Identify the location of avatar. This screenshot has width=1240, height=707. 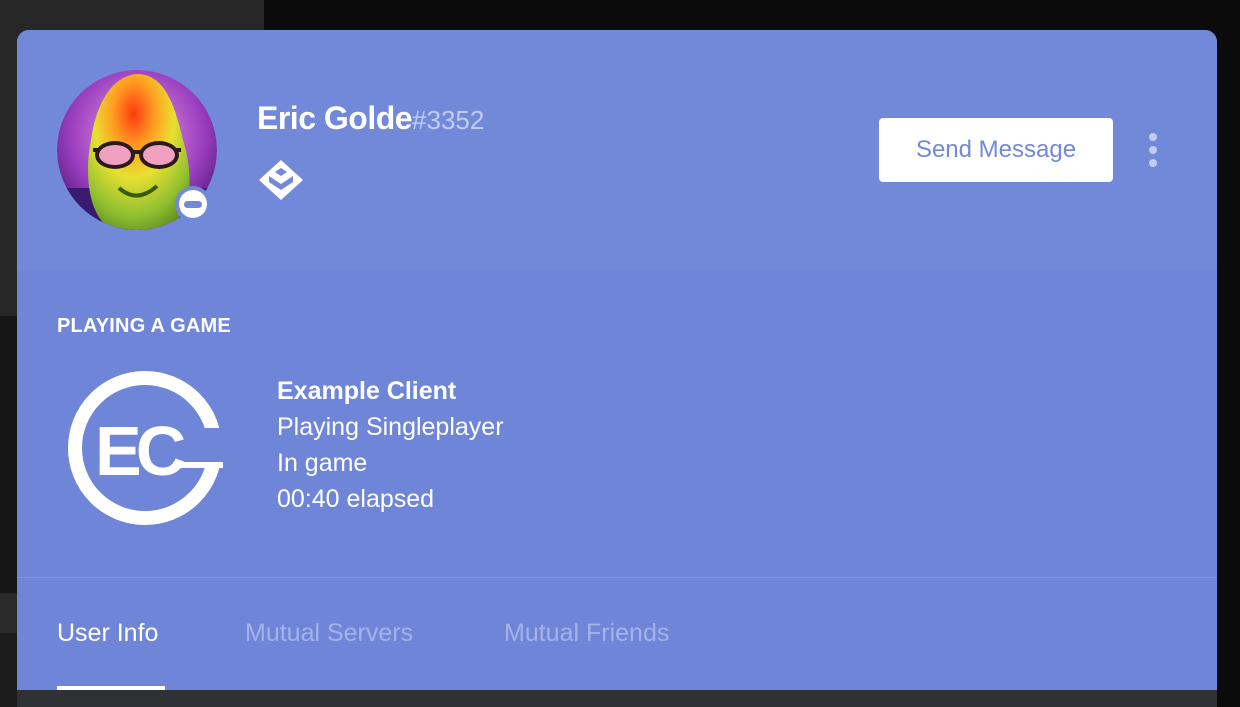
(137, 150).